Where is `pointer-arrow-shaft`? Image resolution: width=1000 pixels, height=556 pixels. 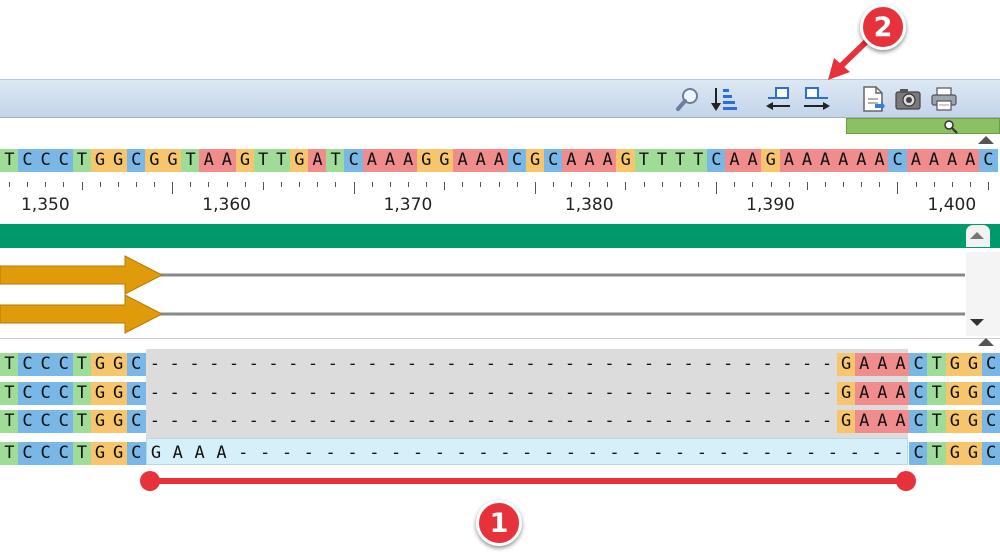
pointer-arrow-shaft is located at coordinates (854, 53).